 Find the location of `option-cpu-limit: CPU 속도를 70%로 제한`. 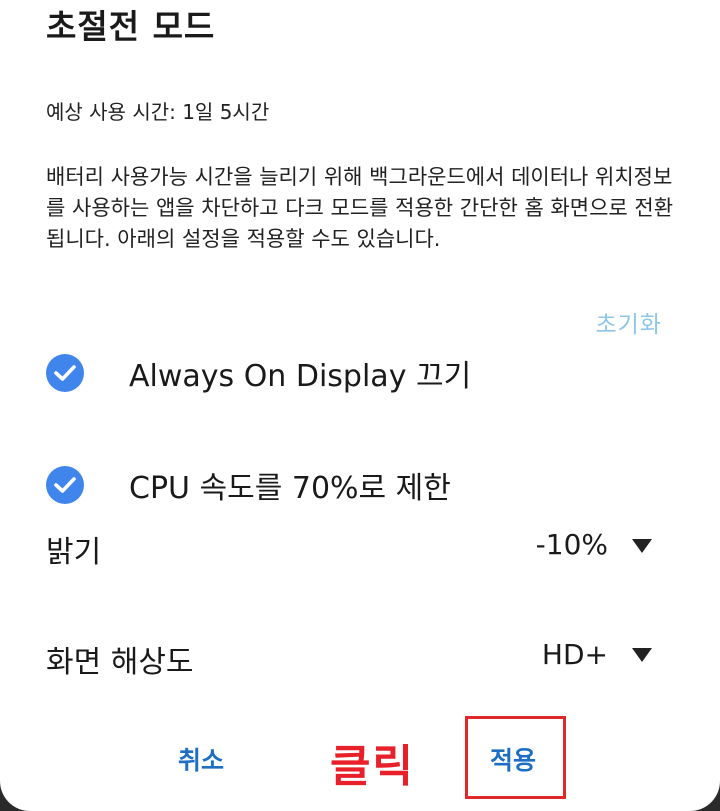

option-cpu-limit: CPU 속도를 70%로 제한 is located at coordinates (248, 485).